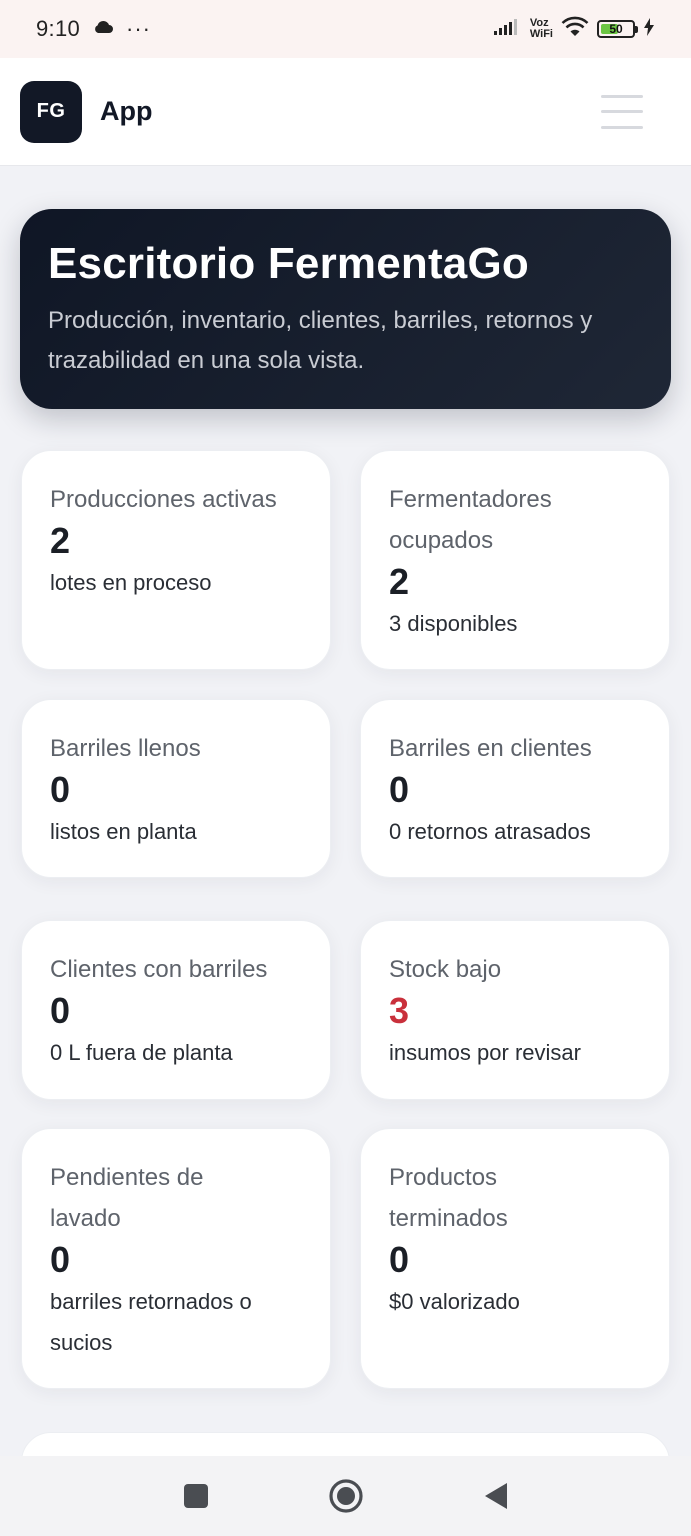  What do you see at coordinates (151, 1322) in the screenshot?
I see `stat-sub: barriles retornados o sucios` at bounding box center [151, 1322].